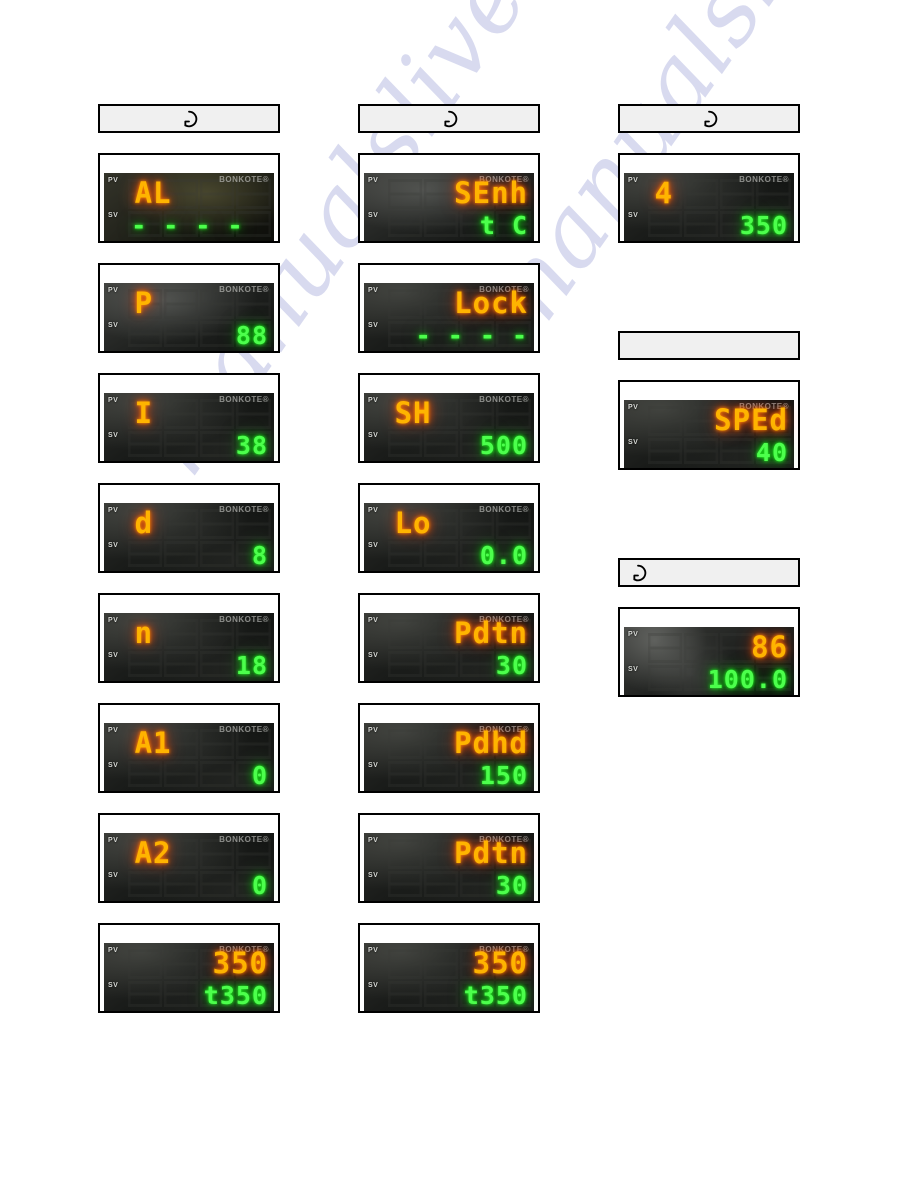  I want to click on led-display: BONKOTE® PV SV AL - - - -, so click(189, 207).